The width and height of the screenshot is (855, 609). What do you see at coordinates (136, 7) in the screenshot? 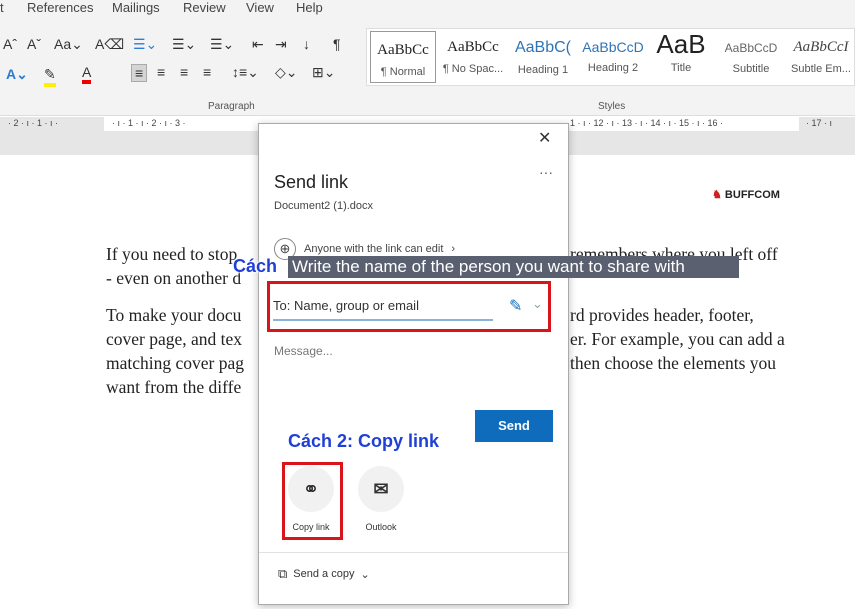
I see `tab-mailings: Mailings` at bounding box center [136, 7].